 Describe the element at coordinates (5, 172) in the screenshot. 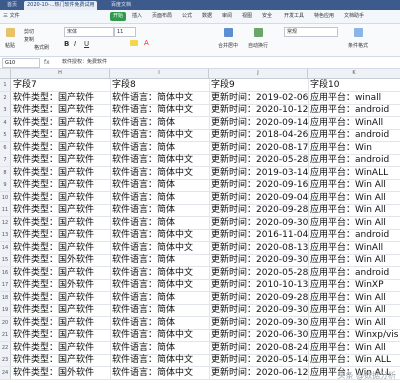

I see `row-number: 8` at that location.